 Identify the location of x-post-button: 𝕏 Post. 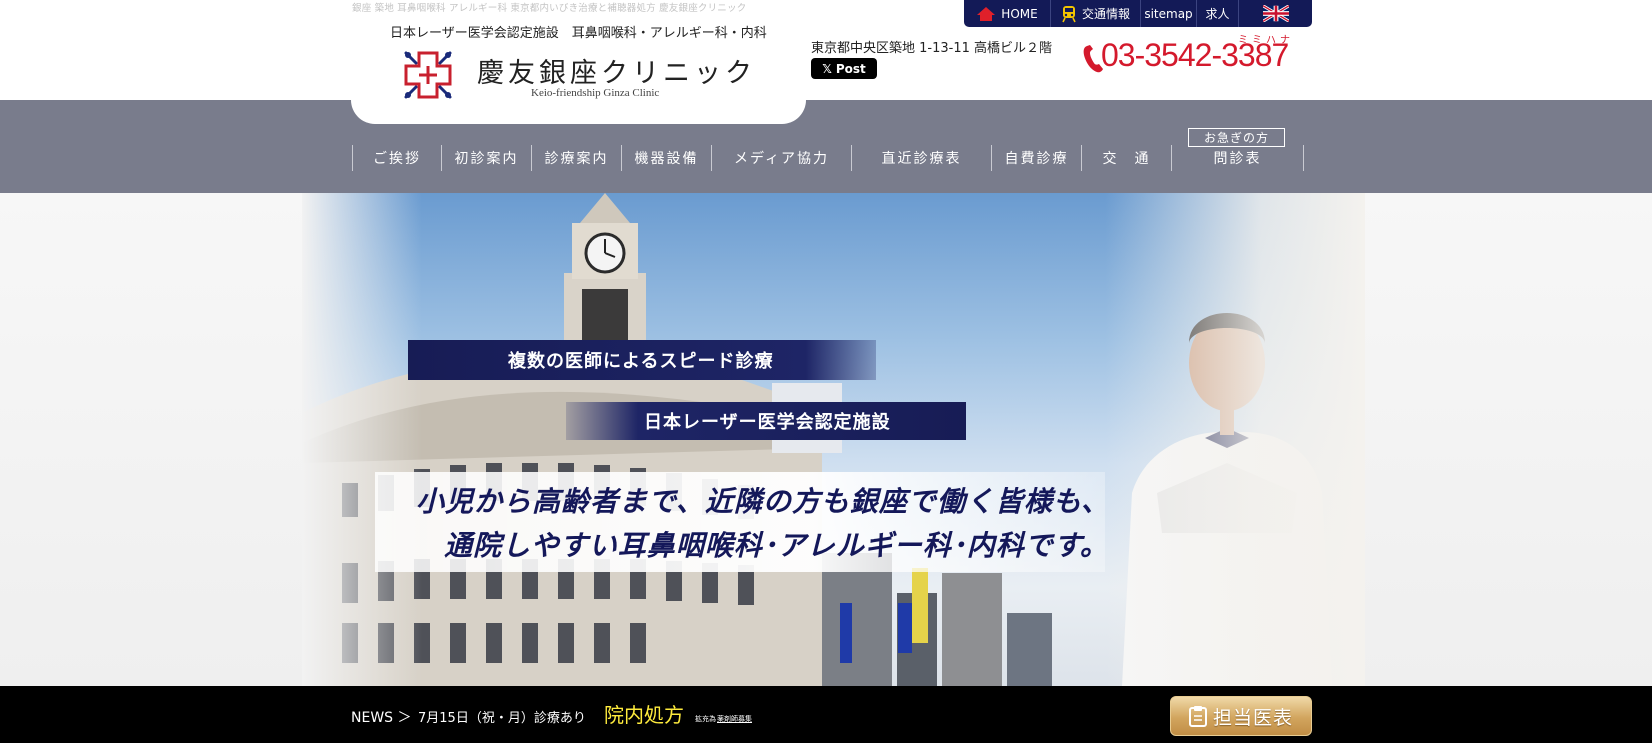
(844, 68).